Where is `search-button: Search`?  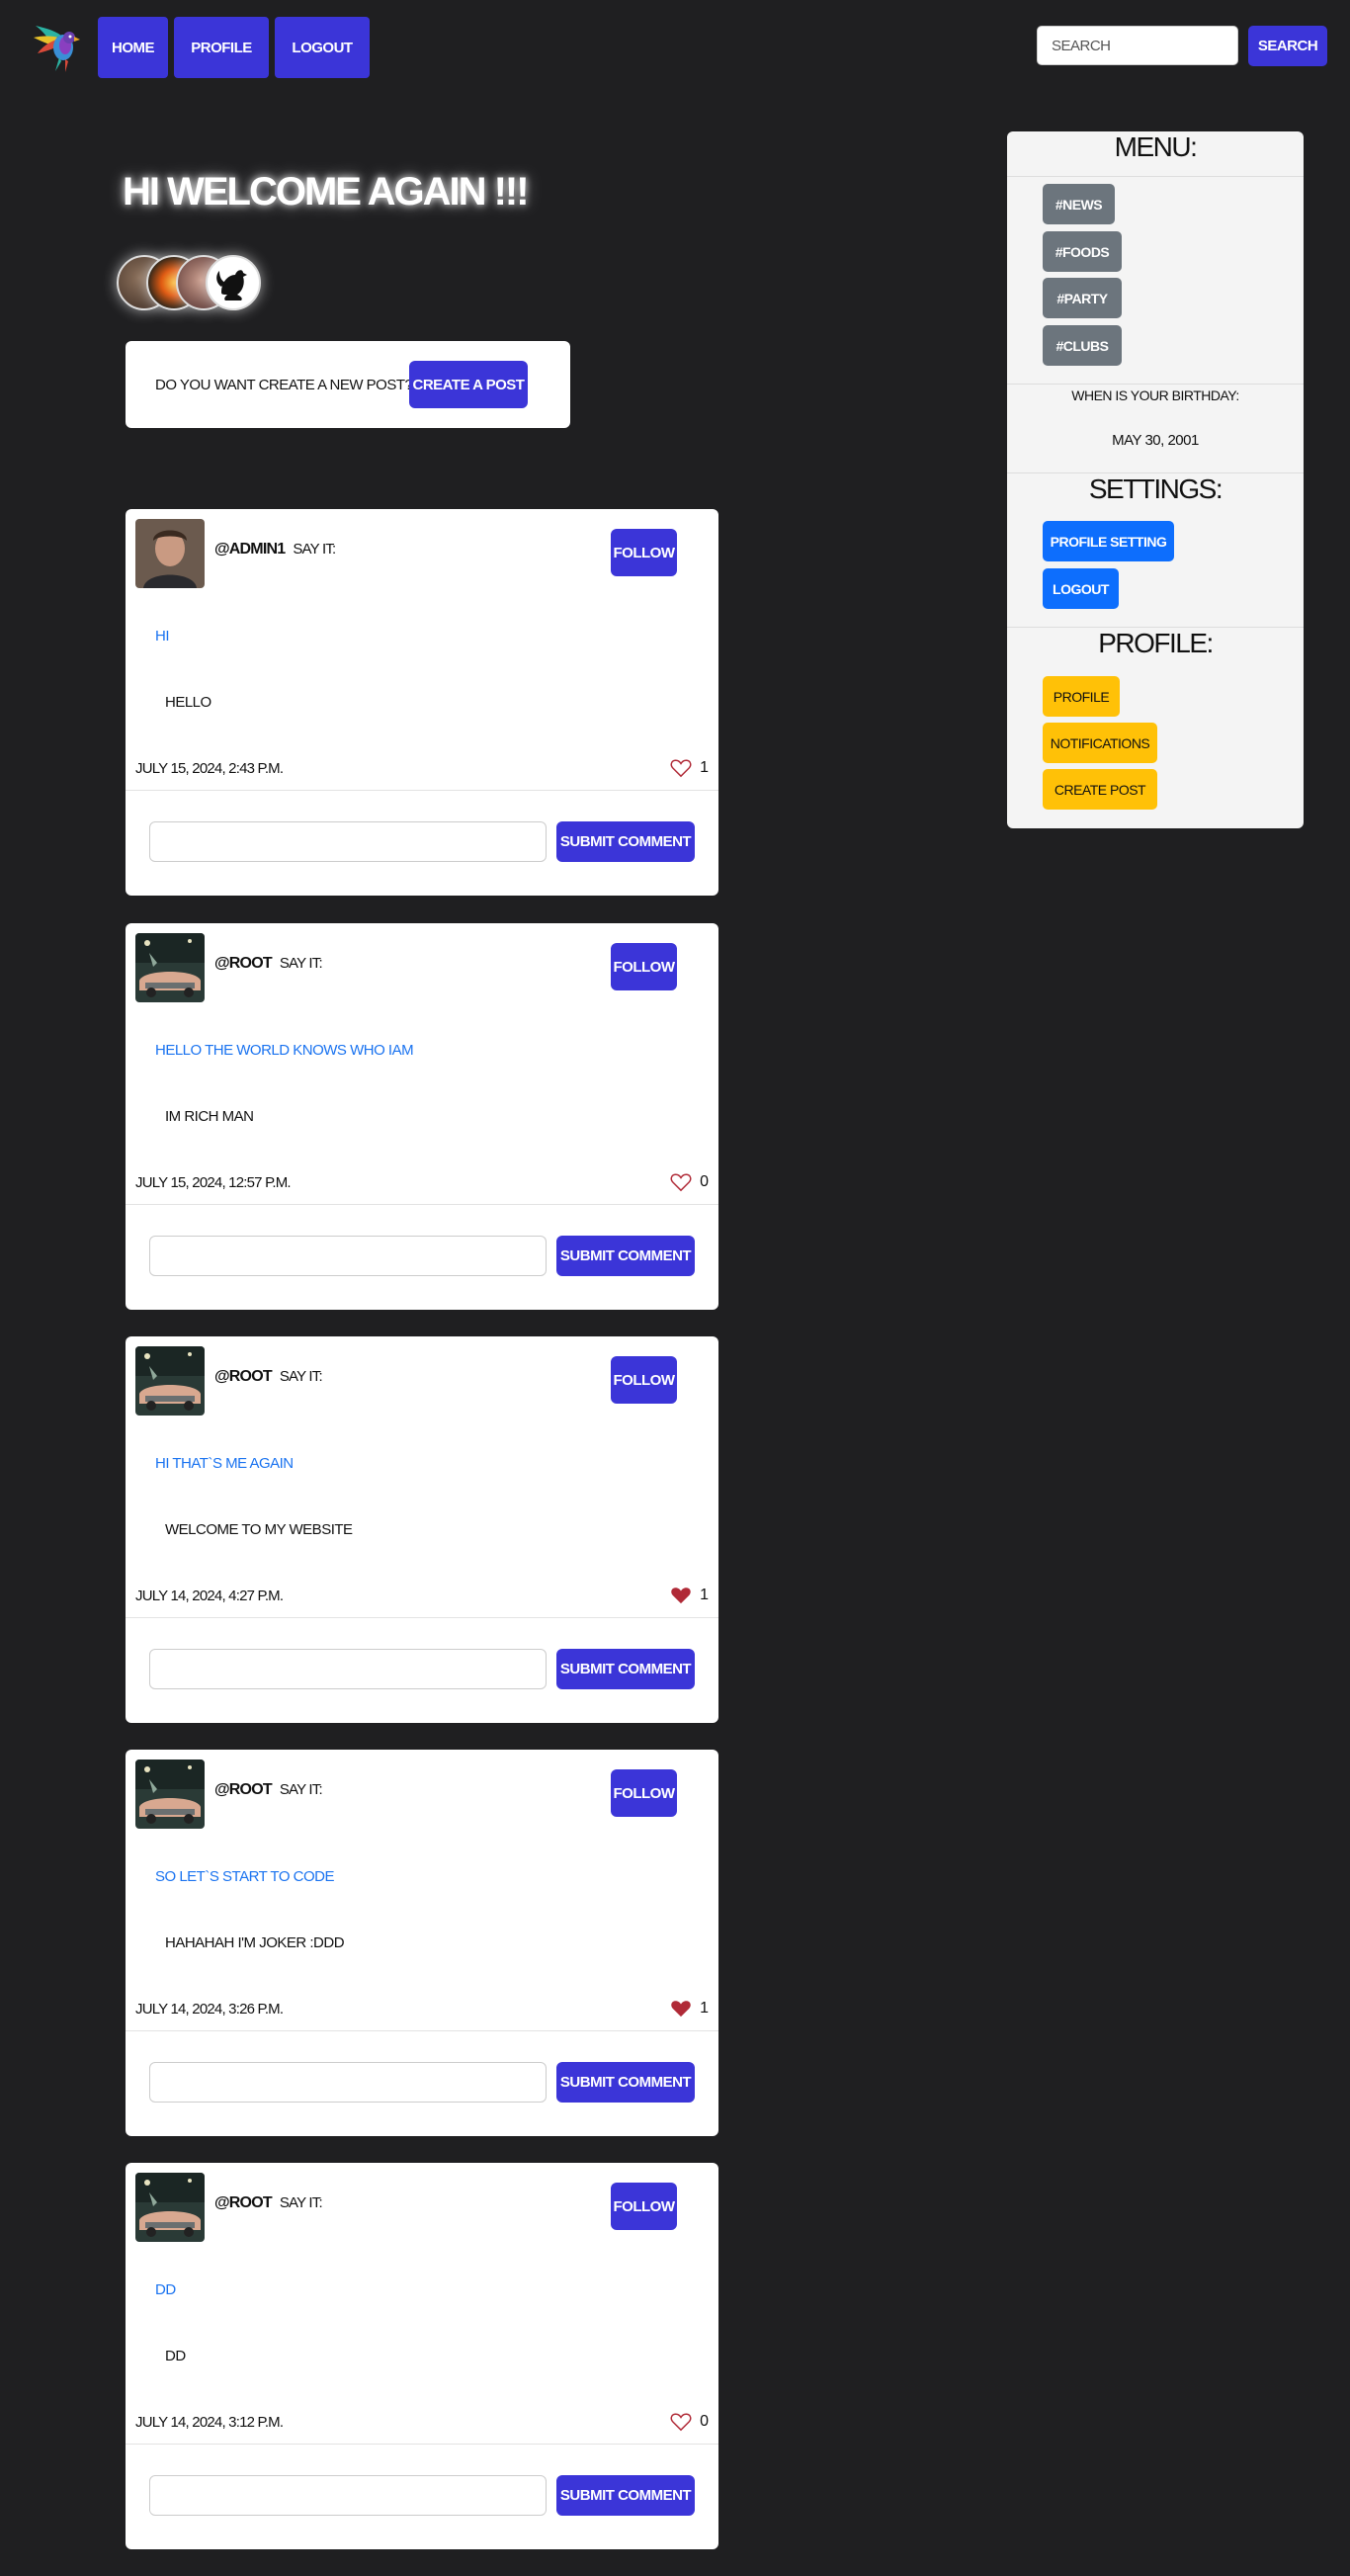
search-button: Search is located at coordinates (1287, 46).